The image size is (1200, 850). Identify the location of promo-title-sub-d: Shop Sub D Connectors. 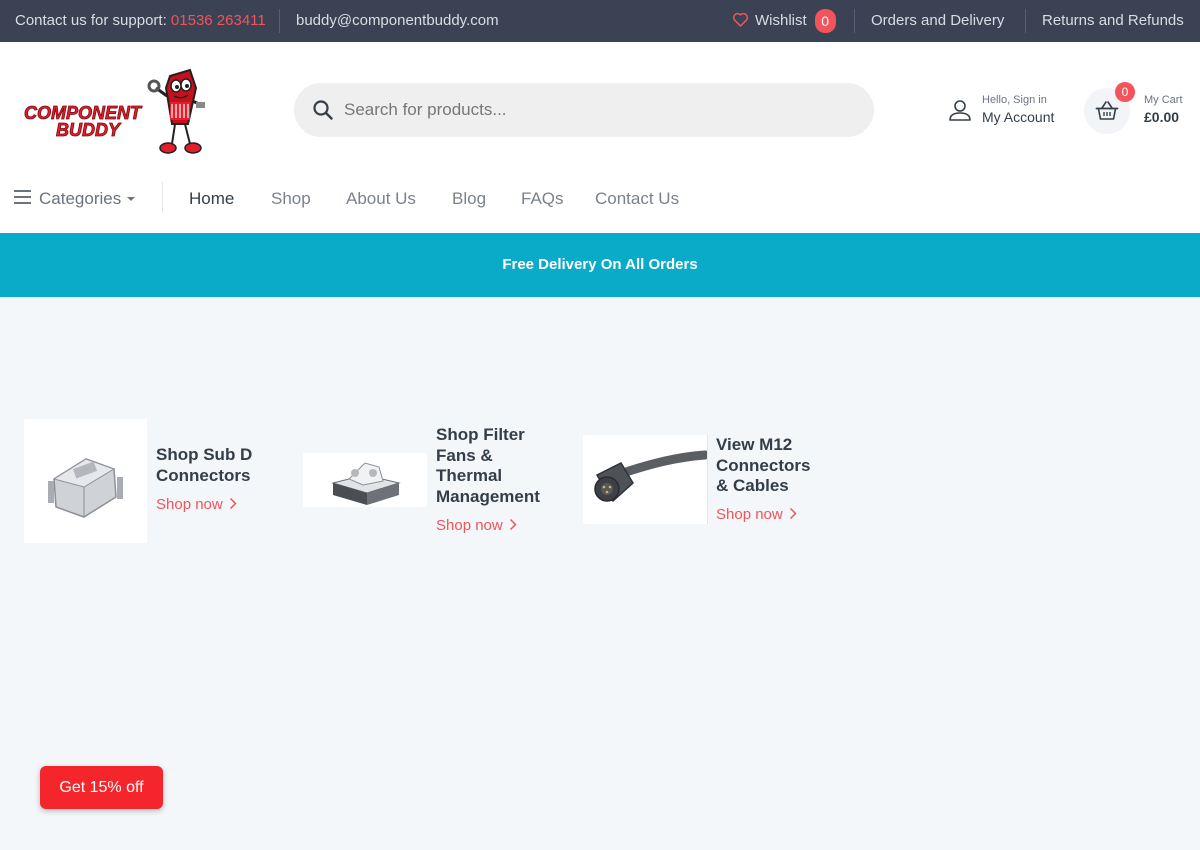
(204, 465).